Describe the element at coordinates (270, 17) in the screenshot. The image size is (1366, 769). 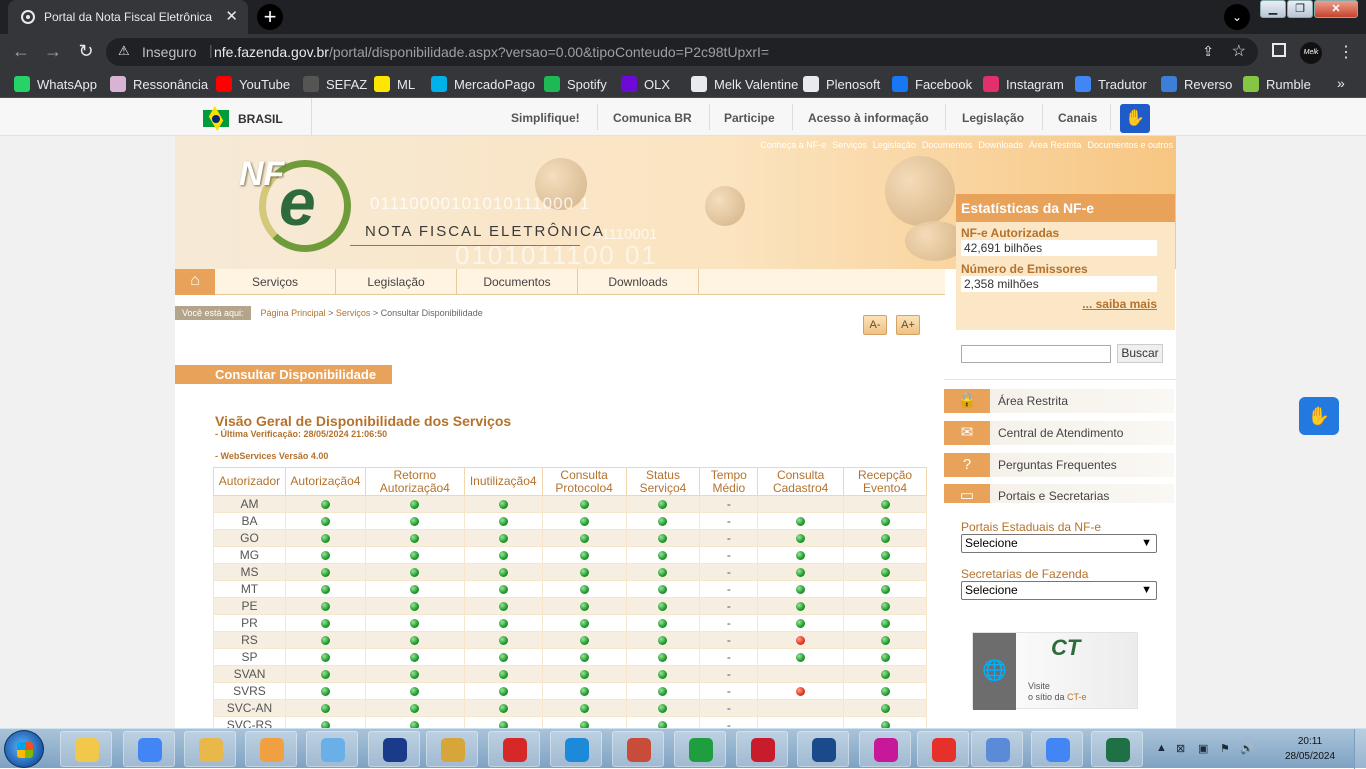
I see `new-tab-button: +` at that location.